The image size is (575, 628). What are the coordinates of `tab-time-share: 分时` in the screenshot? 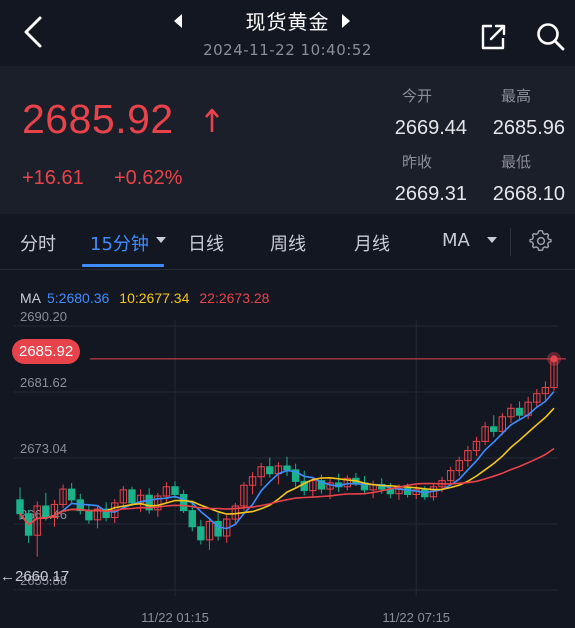 It's located at (38, 243).